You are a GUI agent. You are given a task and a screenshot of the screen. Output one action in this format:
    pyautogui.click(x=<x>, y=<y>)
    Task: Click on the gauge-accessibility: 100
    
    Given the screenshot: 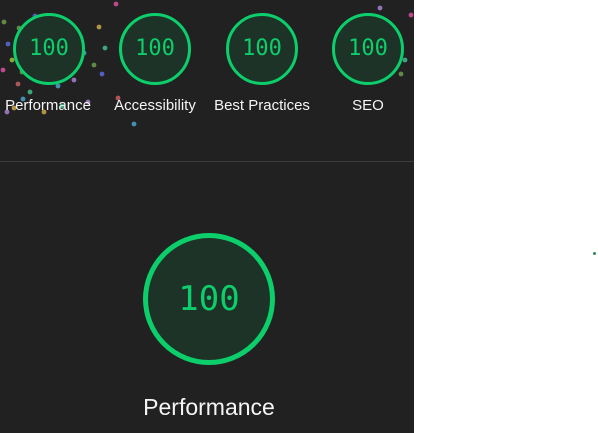 What is the action you would take?
    pyautogui.click(x=155, y=49)
    